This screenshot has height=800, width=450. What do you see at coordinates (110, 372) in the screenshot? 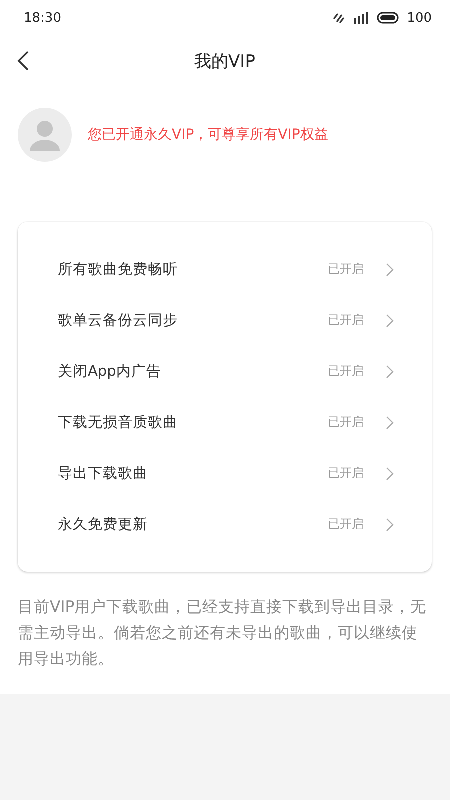
I see `benefit-label: 关闭App内广告` at bounding box center [110, 372].